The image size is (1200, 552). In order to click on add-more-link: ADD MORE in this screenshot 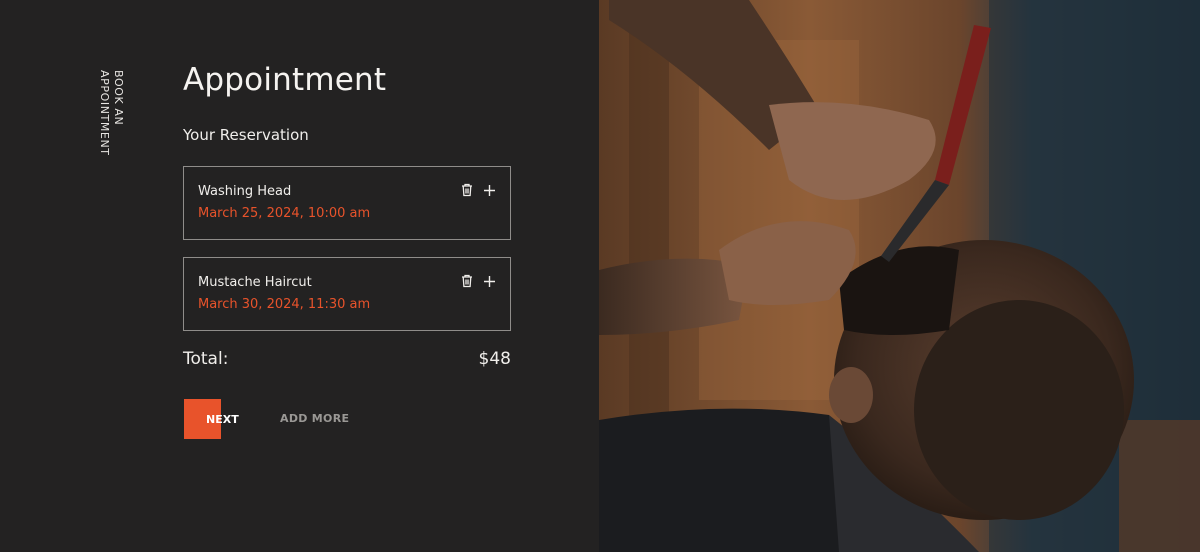, I will do `click(314, 418)`.